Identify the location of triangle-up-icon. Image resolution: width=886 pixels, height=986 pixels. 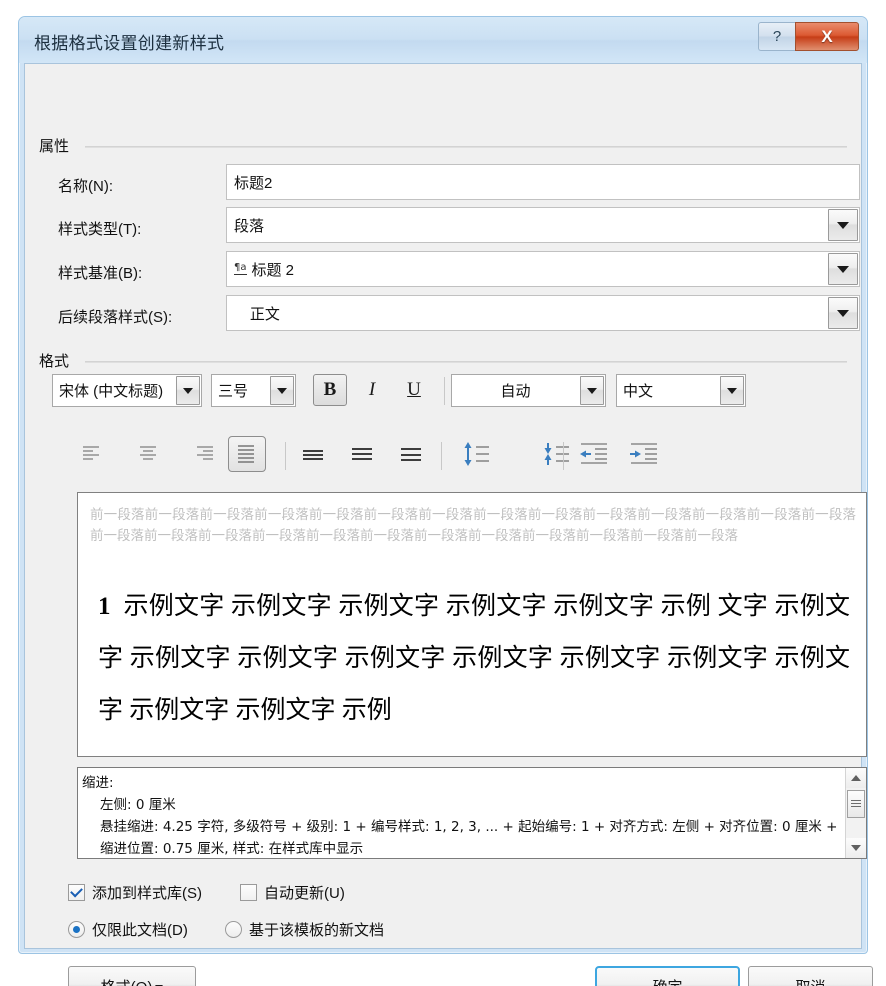
(856, 778).